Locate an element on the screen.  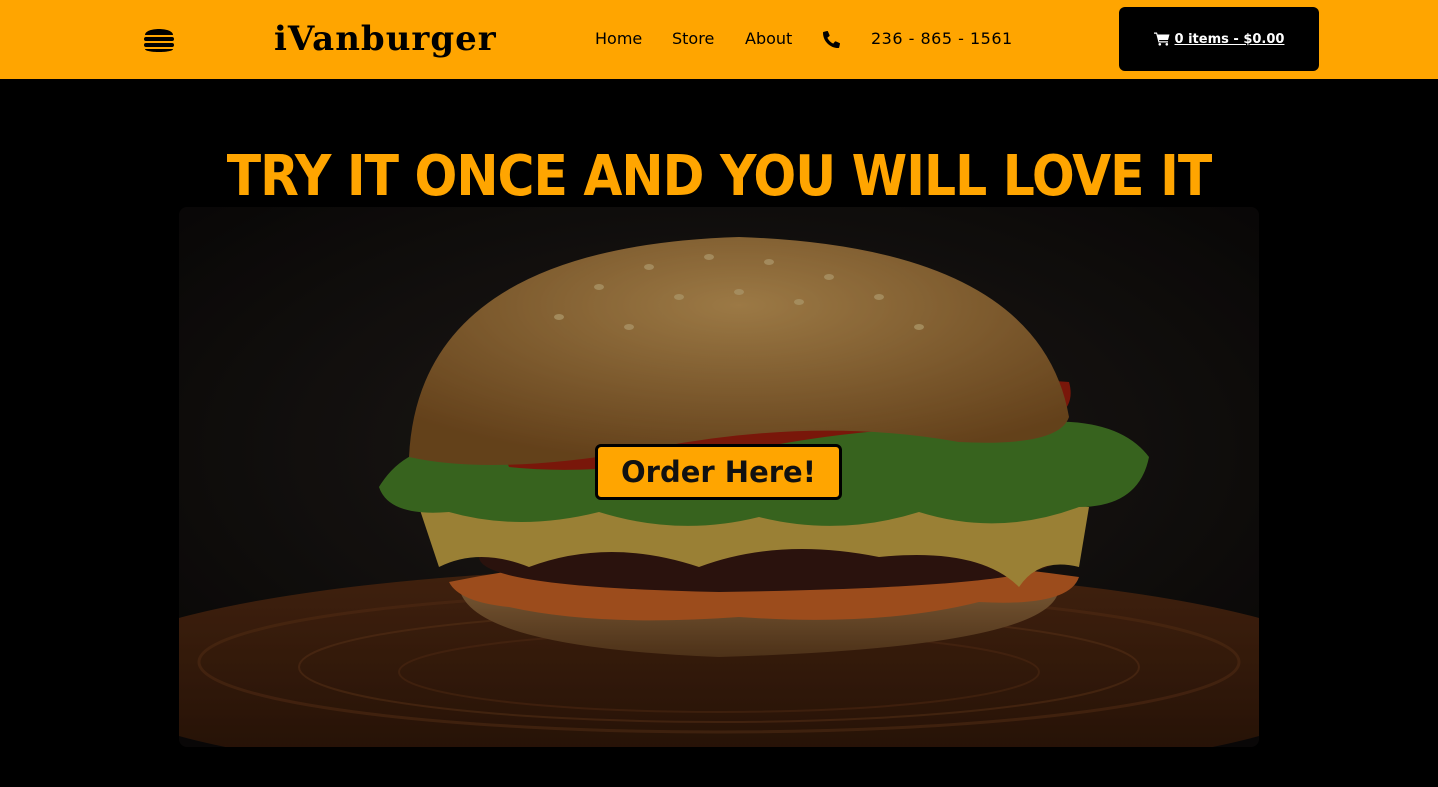
nav-about: About is located at coordinates (768, 39).